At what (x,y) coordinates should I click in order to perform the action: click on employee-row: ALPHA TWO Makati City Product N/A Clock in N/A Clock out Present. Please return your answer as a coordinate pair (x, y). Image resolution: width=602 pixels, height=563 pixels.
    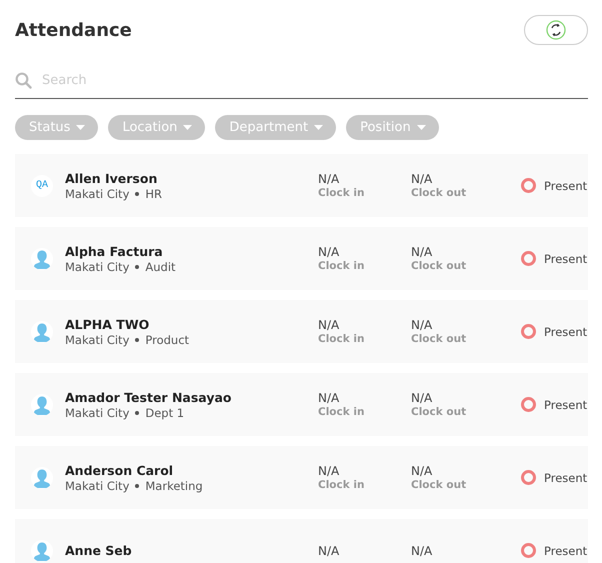
    Looking at the image, I should click on (301, 331).